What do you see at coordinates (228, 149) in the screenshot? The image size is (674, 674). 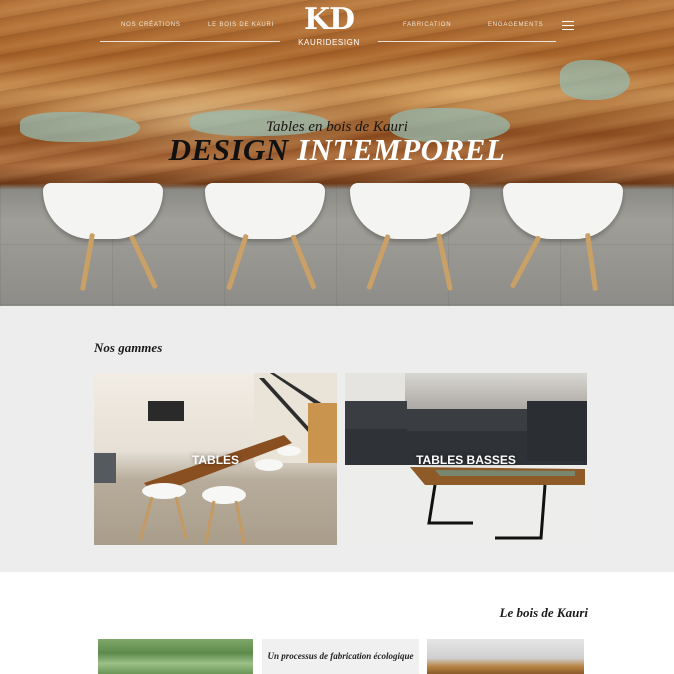 I see `hero-title-dark: DESIGN` at bounding box center [228, 149].